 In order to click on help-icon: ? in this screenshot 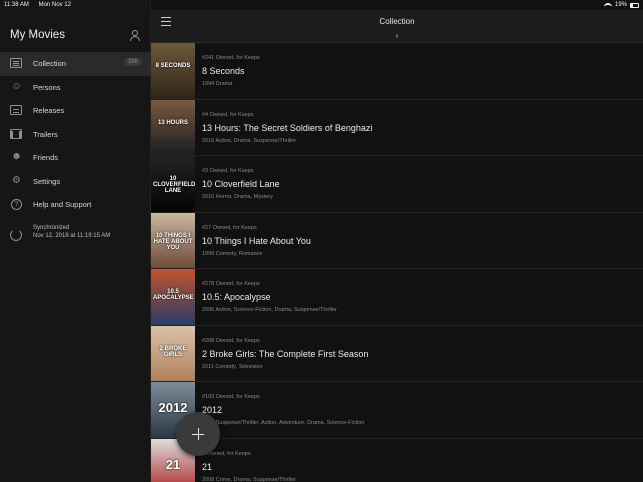, I will do `click(16, 204)`.